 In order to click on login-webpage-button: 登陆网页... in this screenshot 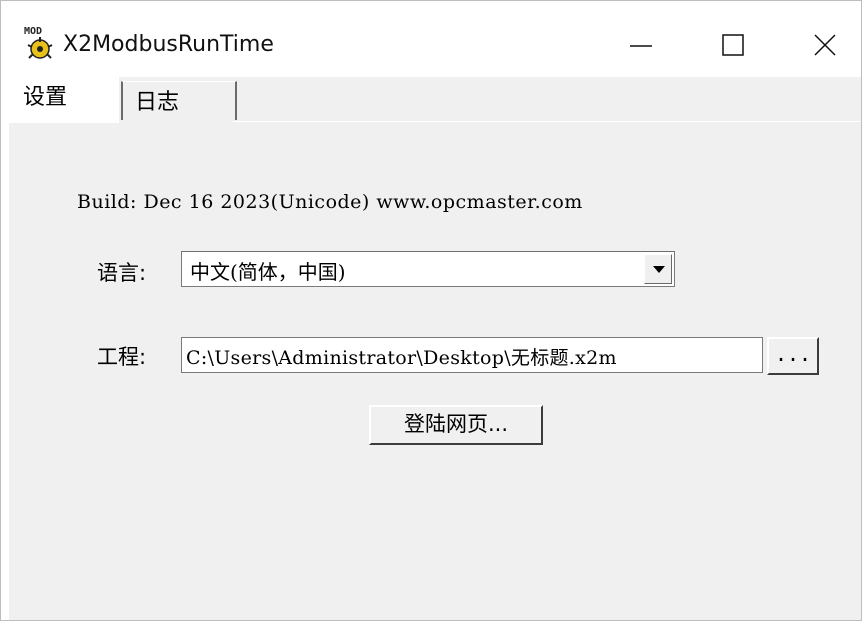, I will do `click(456, 425)`.